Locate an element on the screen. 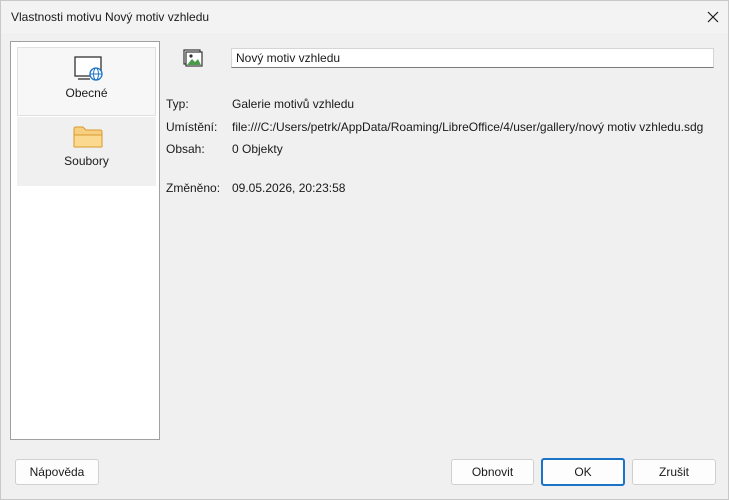 This screenshot has height=500, width=729. close-icon is located at coordinates (713, 17).